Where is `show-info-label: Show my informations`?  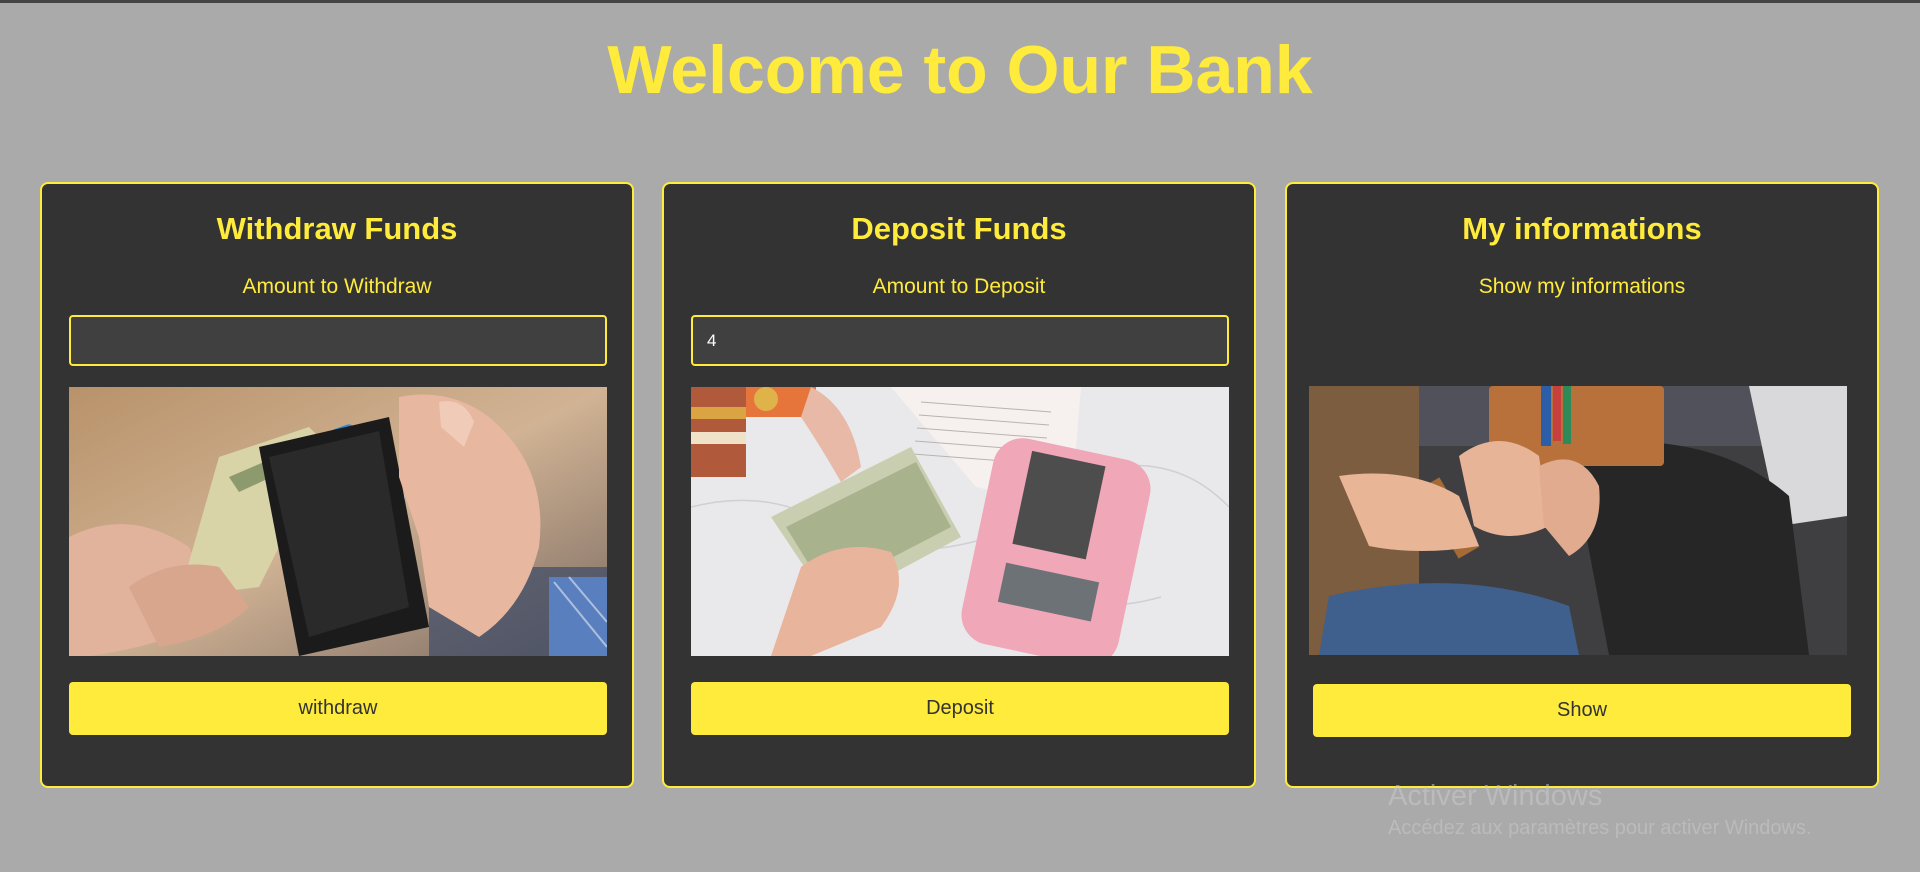
show-info-label: Show my informations is located at coordinates (1582, 286).